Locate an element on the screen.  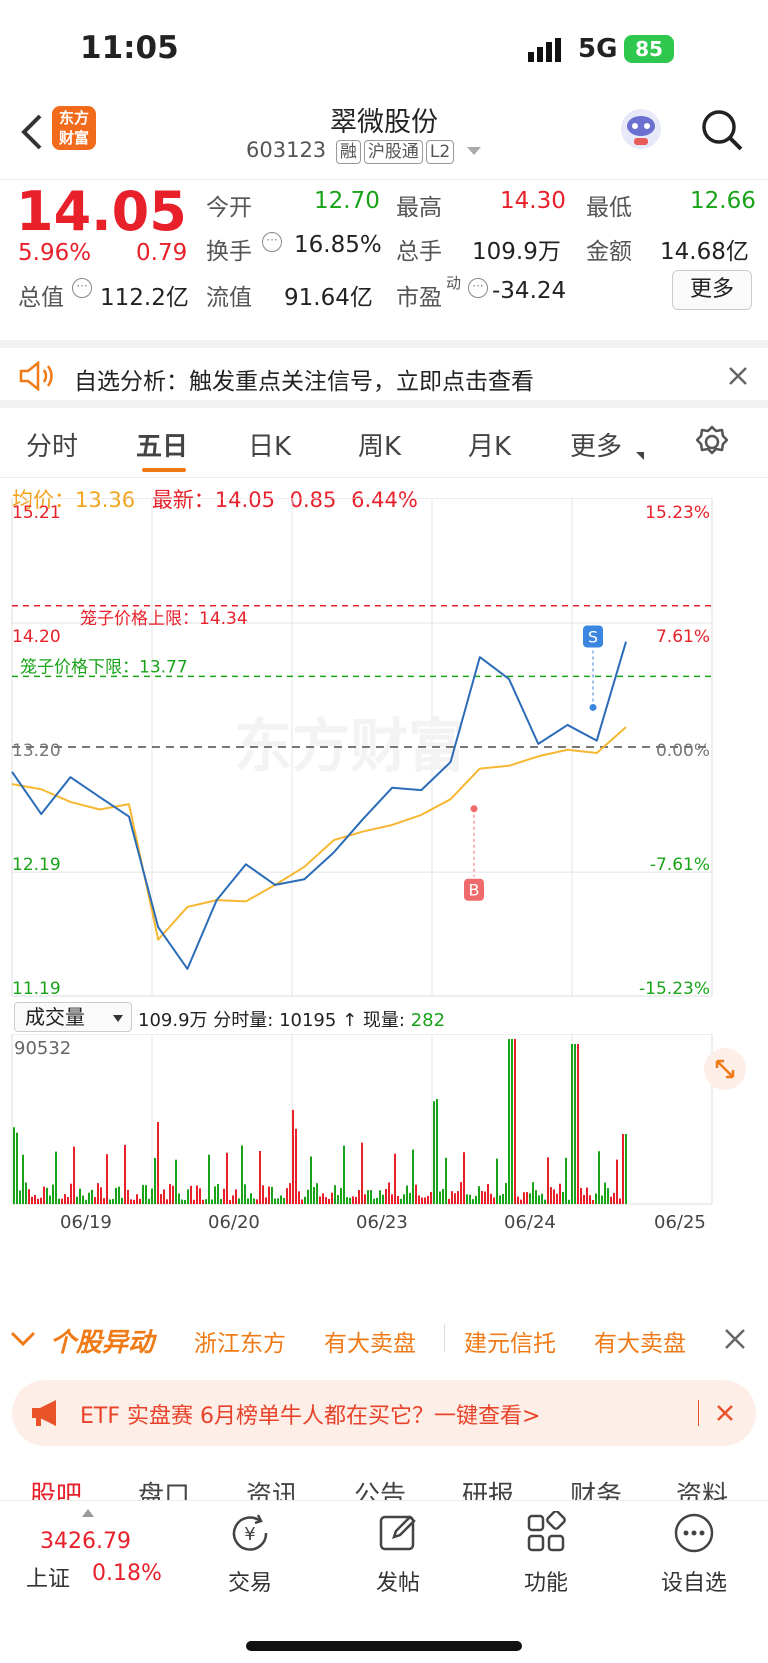
volume-now-label: 现量: is located at coordinates (383, 1020).